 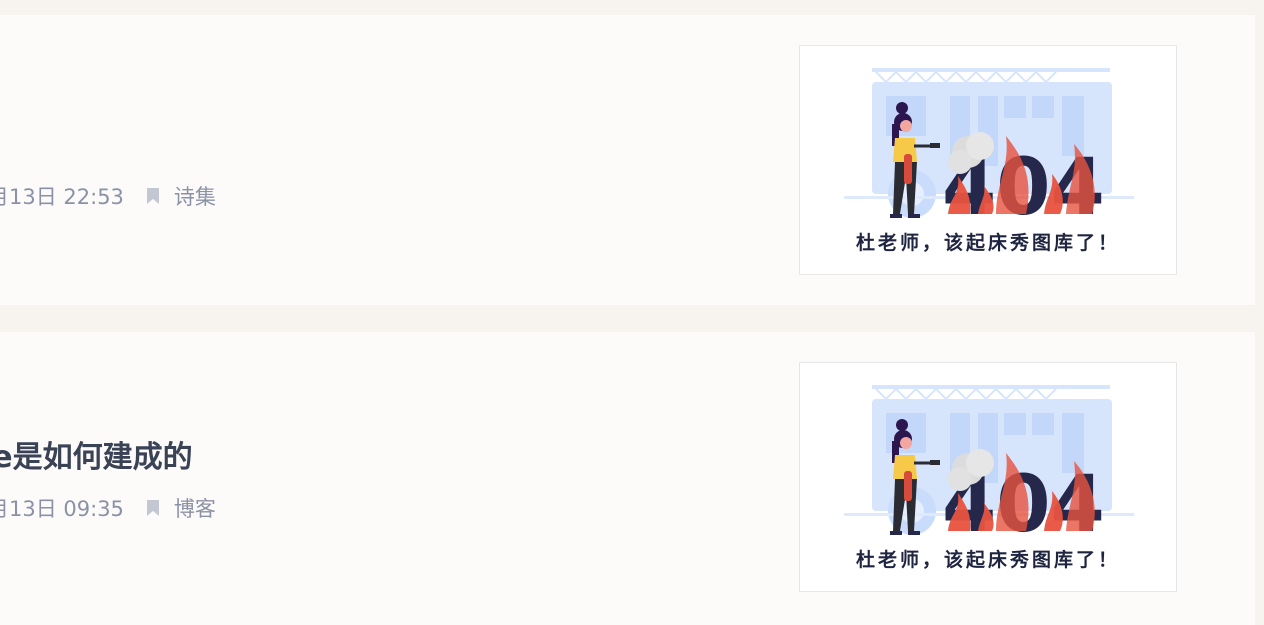 What do you see at coordinates (96, 457) in the screenshot?
I see `post-title-text: le是如何建成的` at bounding box center [96, 457].